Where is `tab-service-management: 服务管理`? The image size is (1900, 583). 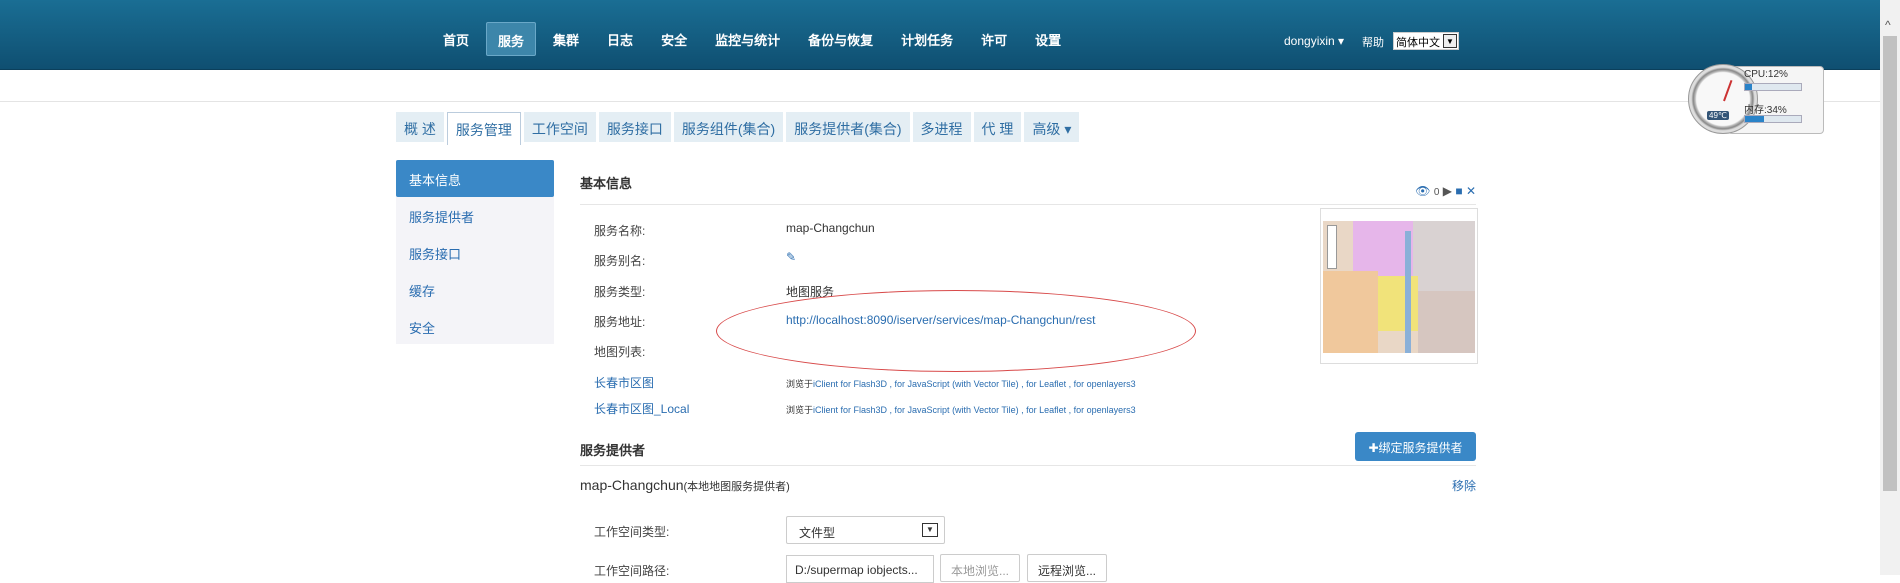
tab-service-management: 服务管理 is located at coordinates (483, 128).